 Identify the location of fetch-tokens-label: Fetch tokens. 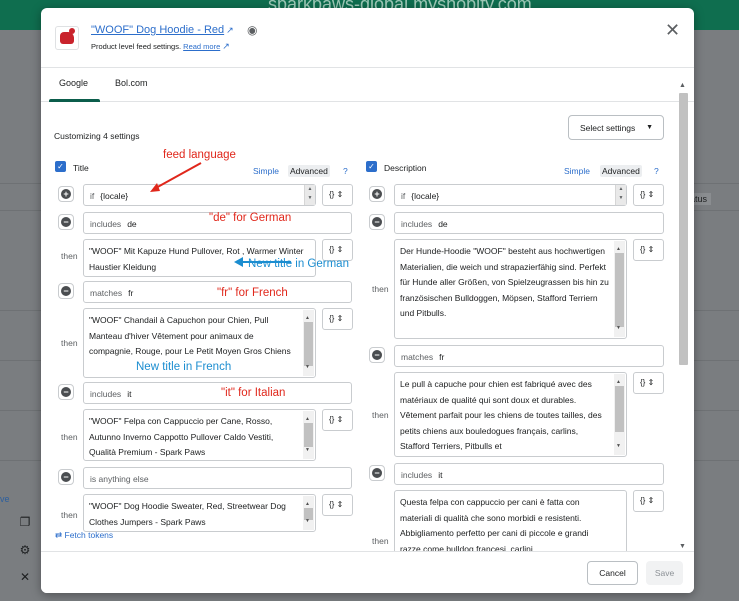
(89, 535).